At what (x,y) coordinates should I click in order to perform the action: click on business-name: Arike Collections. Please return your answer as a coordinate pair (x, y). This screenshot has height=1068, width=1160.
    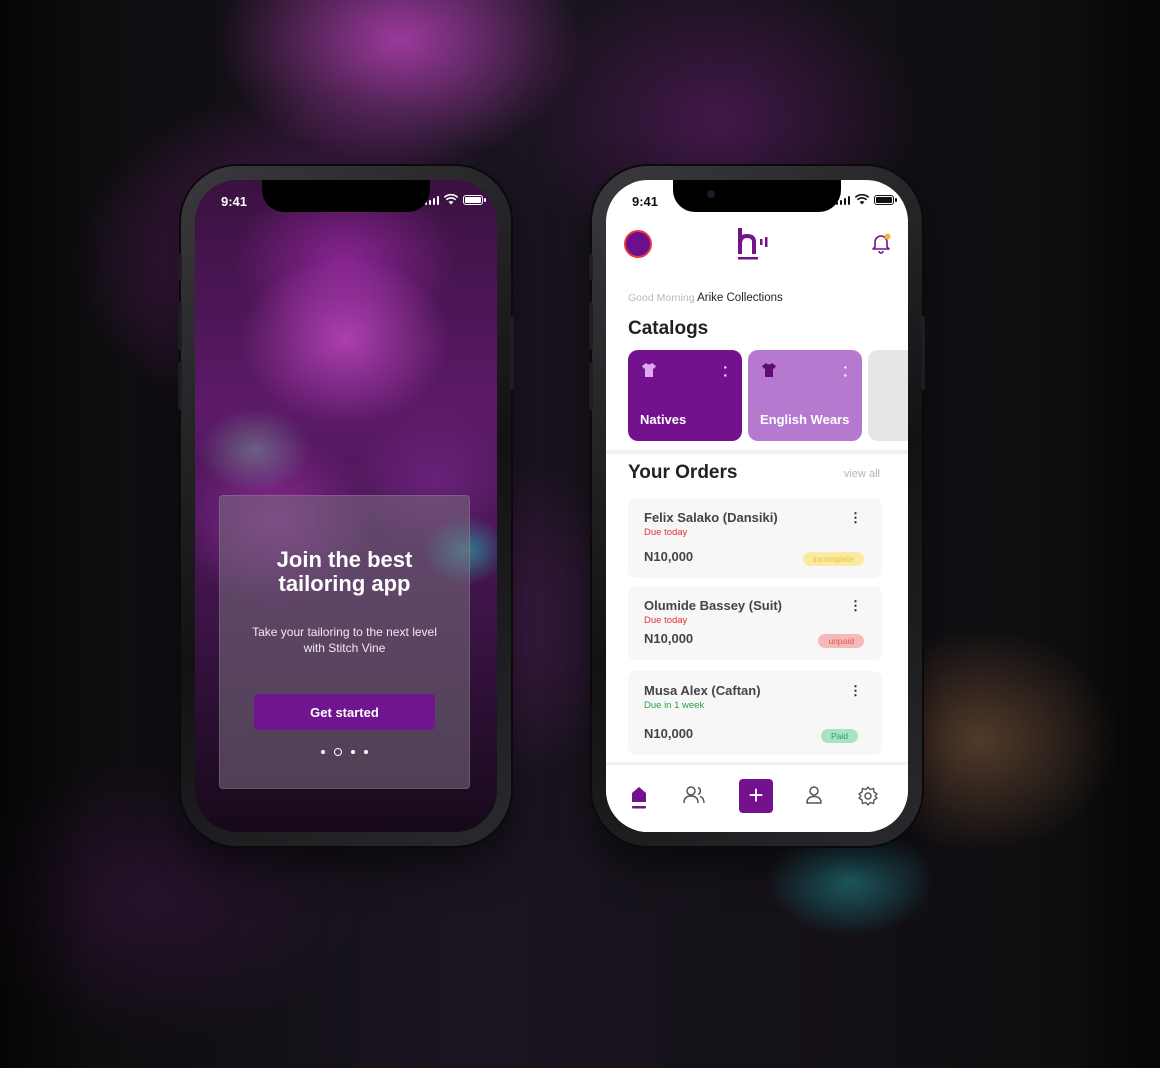
    Looking at the image, I should click on (740, 298).